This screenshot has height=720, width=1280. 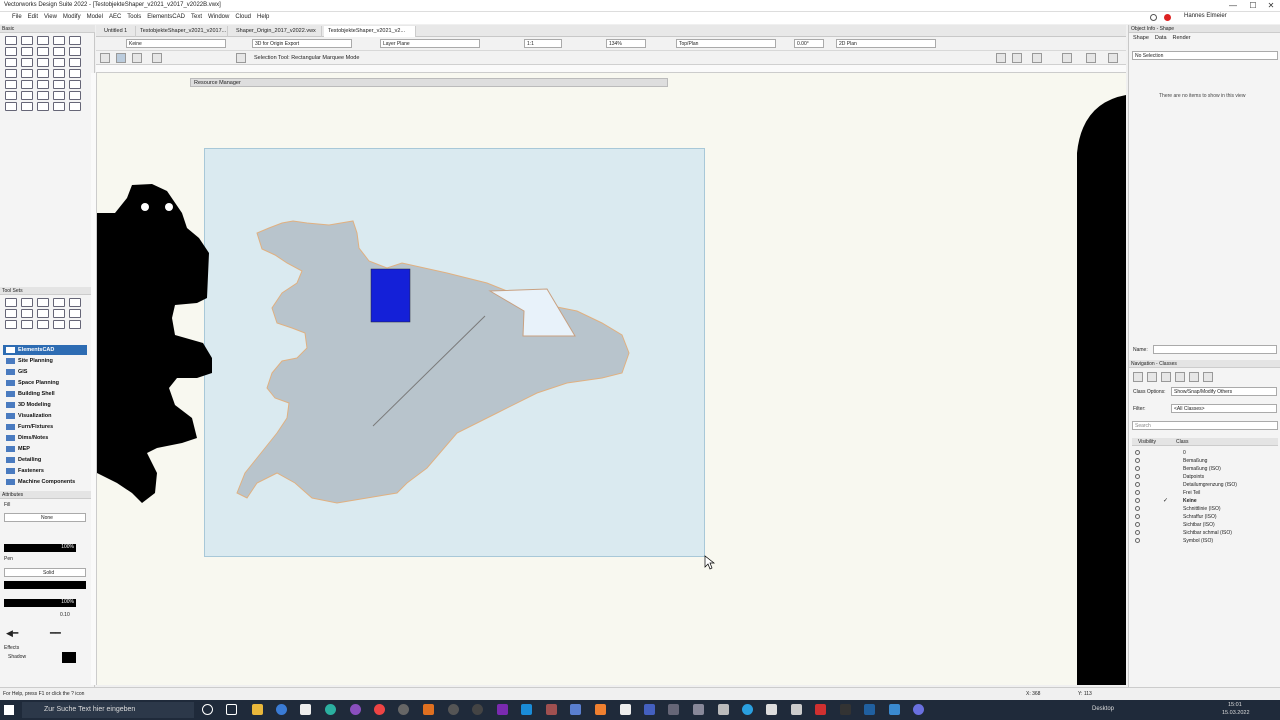 What do you see at coordinates (726, 43) in the screenshot?
I see `view-select: Top/Plan` at bounding box center [726, 43].